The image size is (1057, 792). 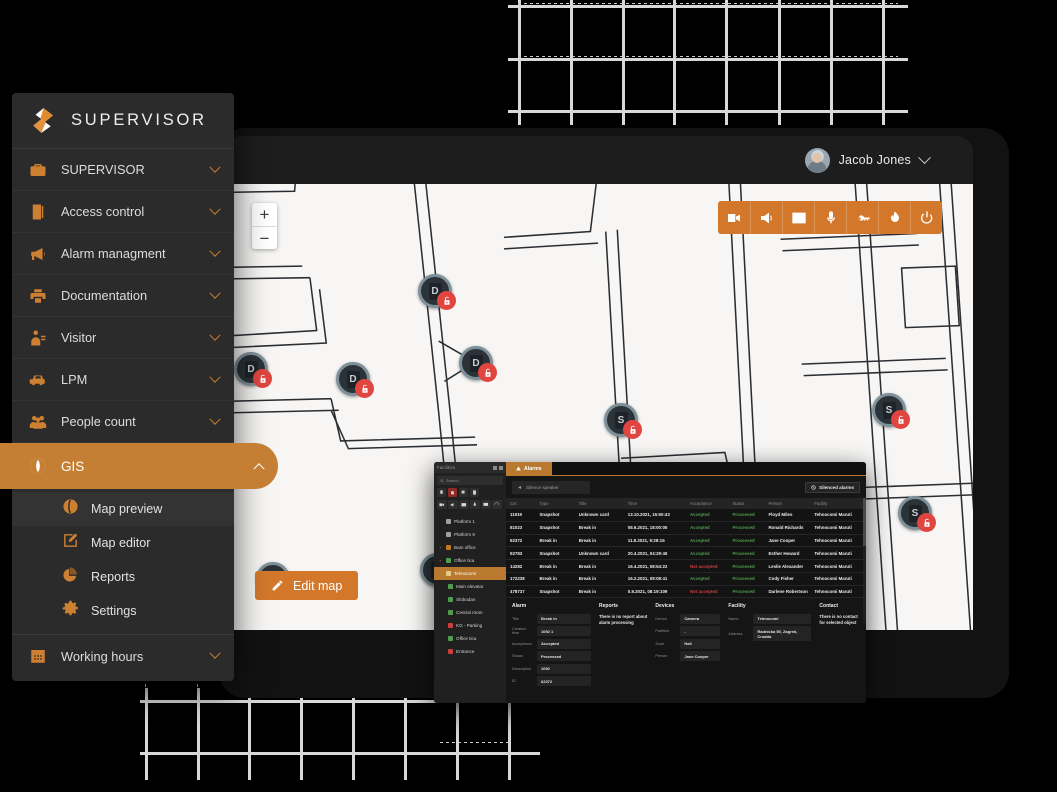 I want to click on field-value: Tehnocomi, so click(x=782, y=618).